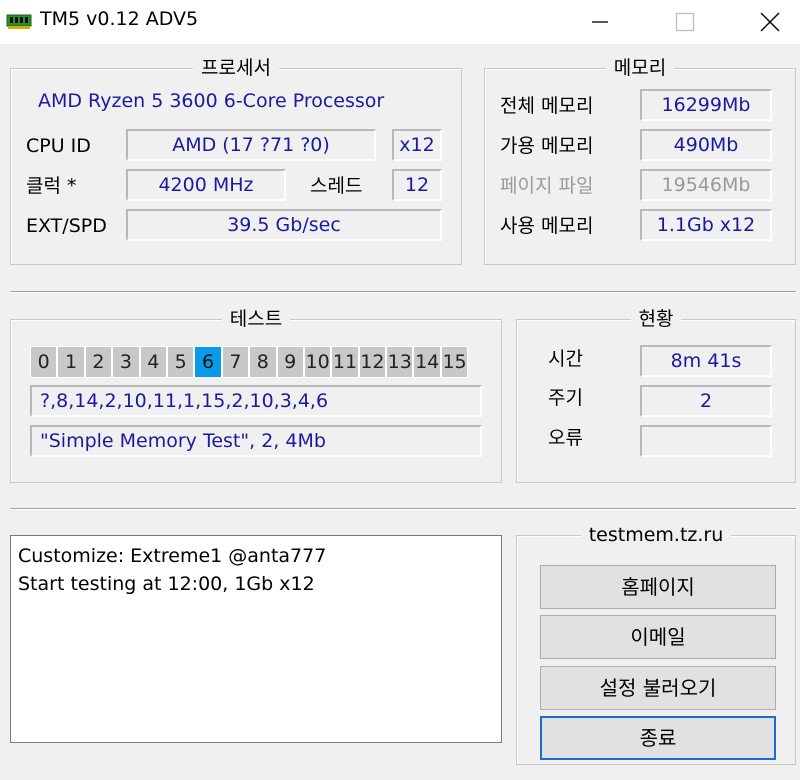 This screenshot has width=800, height=780. I want to click on test-number-cell: 4, so click(153, 362).